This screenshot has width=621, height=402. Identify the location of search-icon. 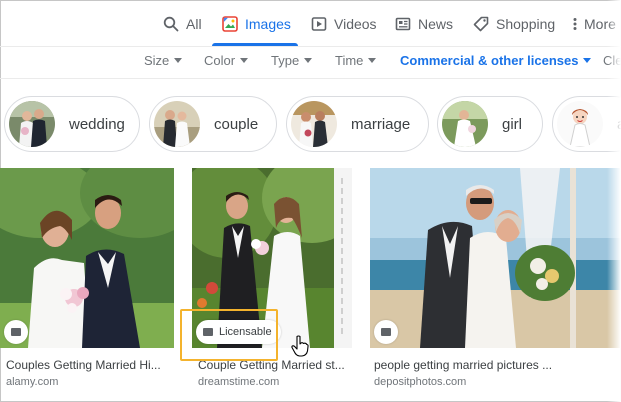
(171, 24).